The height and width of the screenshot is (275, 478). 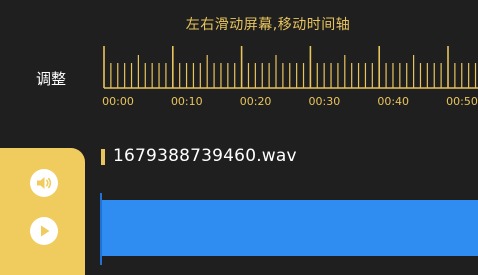 I want to click on volume-icon, so click(x=44, y=183).